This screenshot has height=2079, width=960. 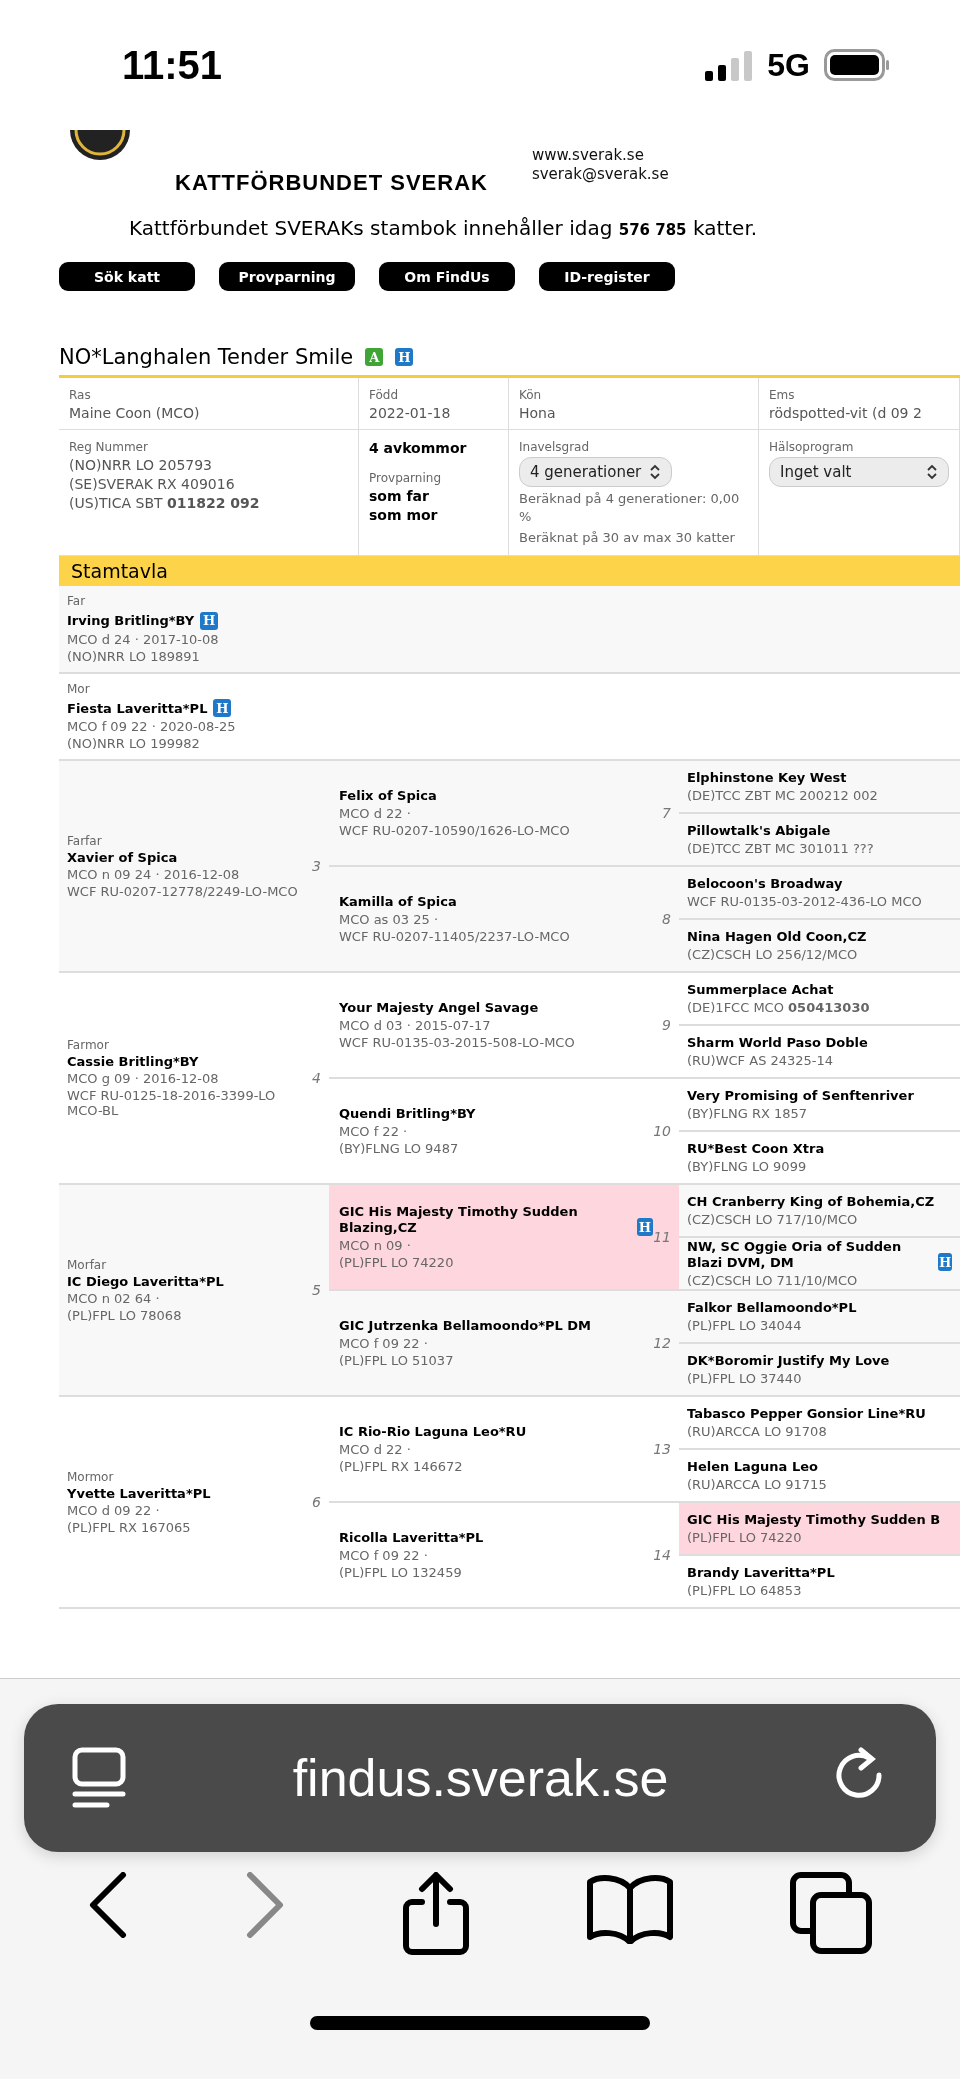 What do you see at coordinates (405, 478) in the screenshot?
I see `field-label: Provparning` at bounding box center [405, 478].